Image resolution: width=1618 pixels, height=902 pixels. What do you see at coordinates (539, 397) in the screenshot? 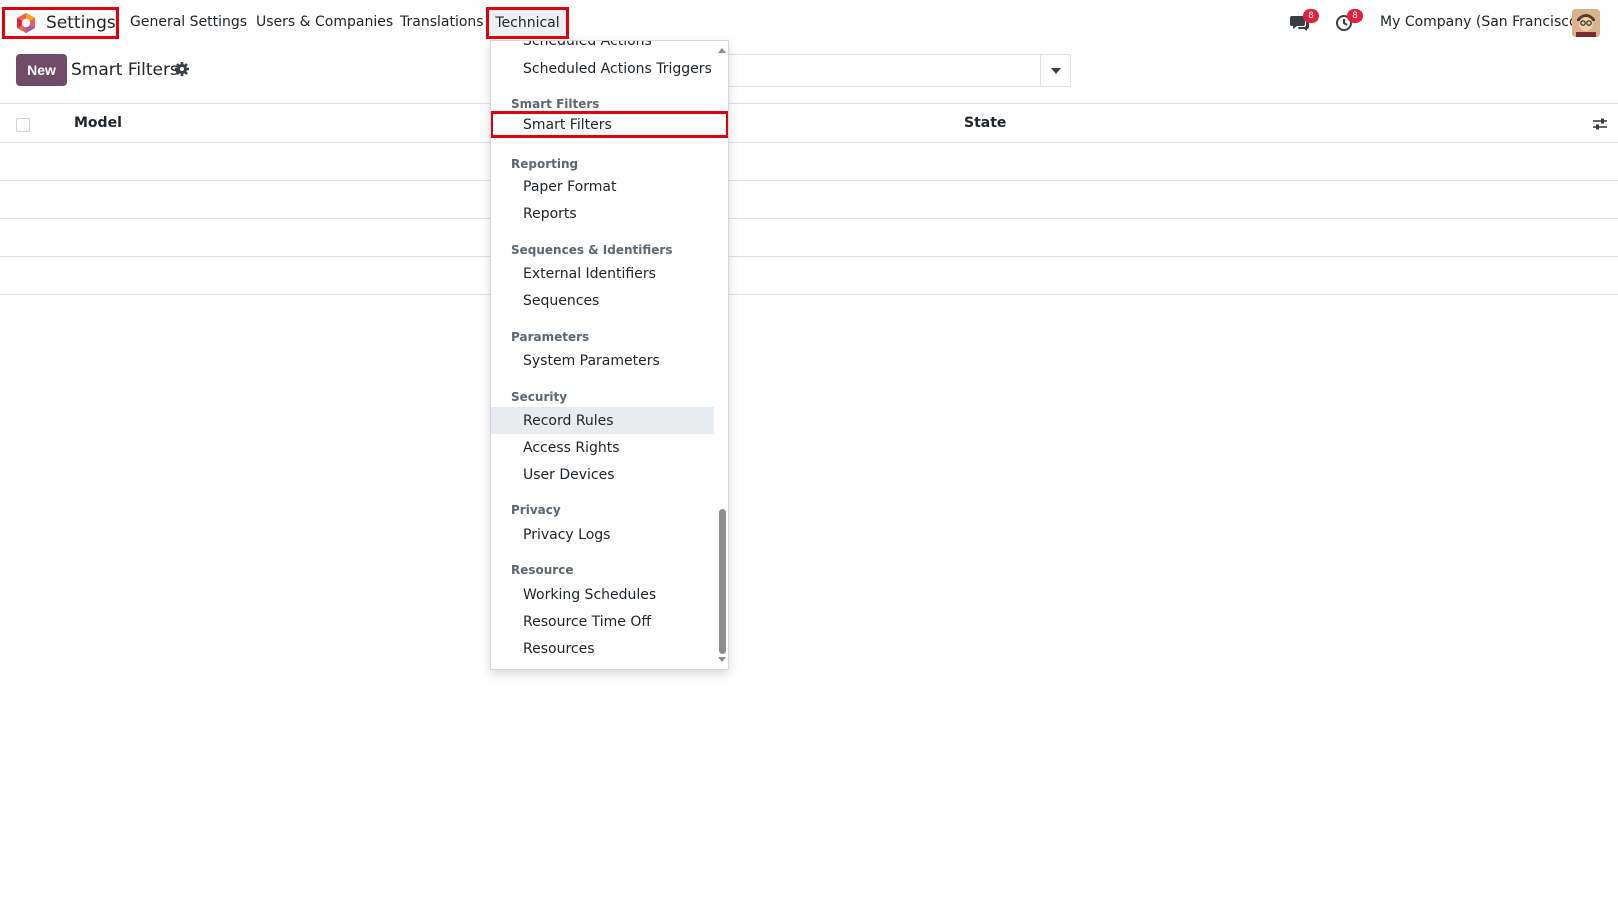
I see `section-header-security: Security` at bounding box center [539, 397].